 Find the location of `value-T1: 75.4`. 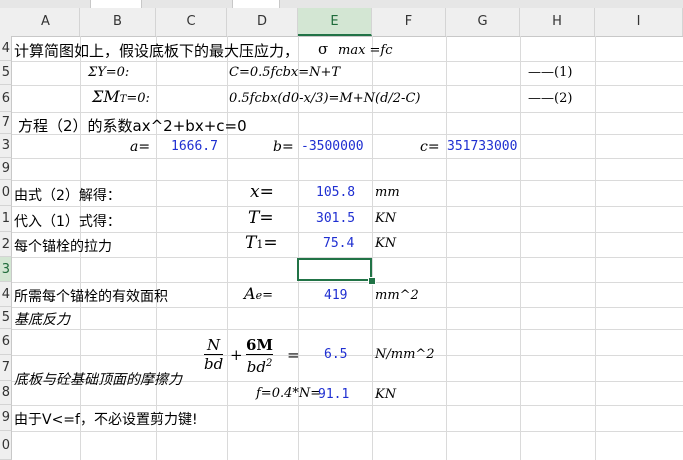

value-T1: 75.4 is located at coordinates (338, 243).